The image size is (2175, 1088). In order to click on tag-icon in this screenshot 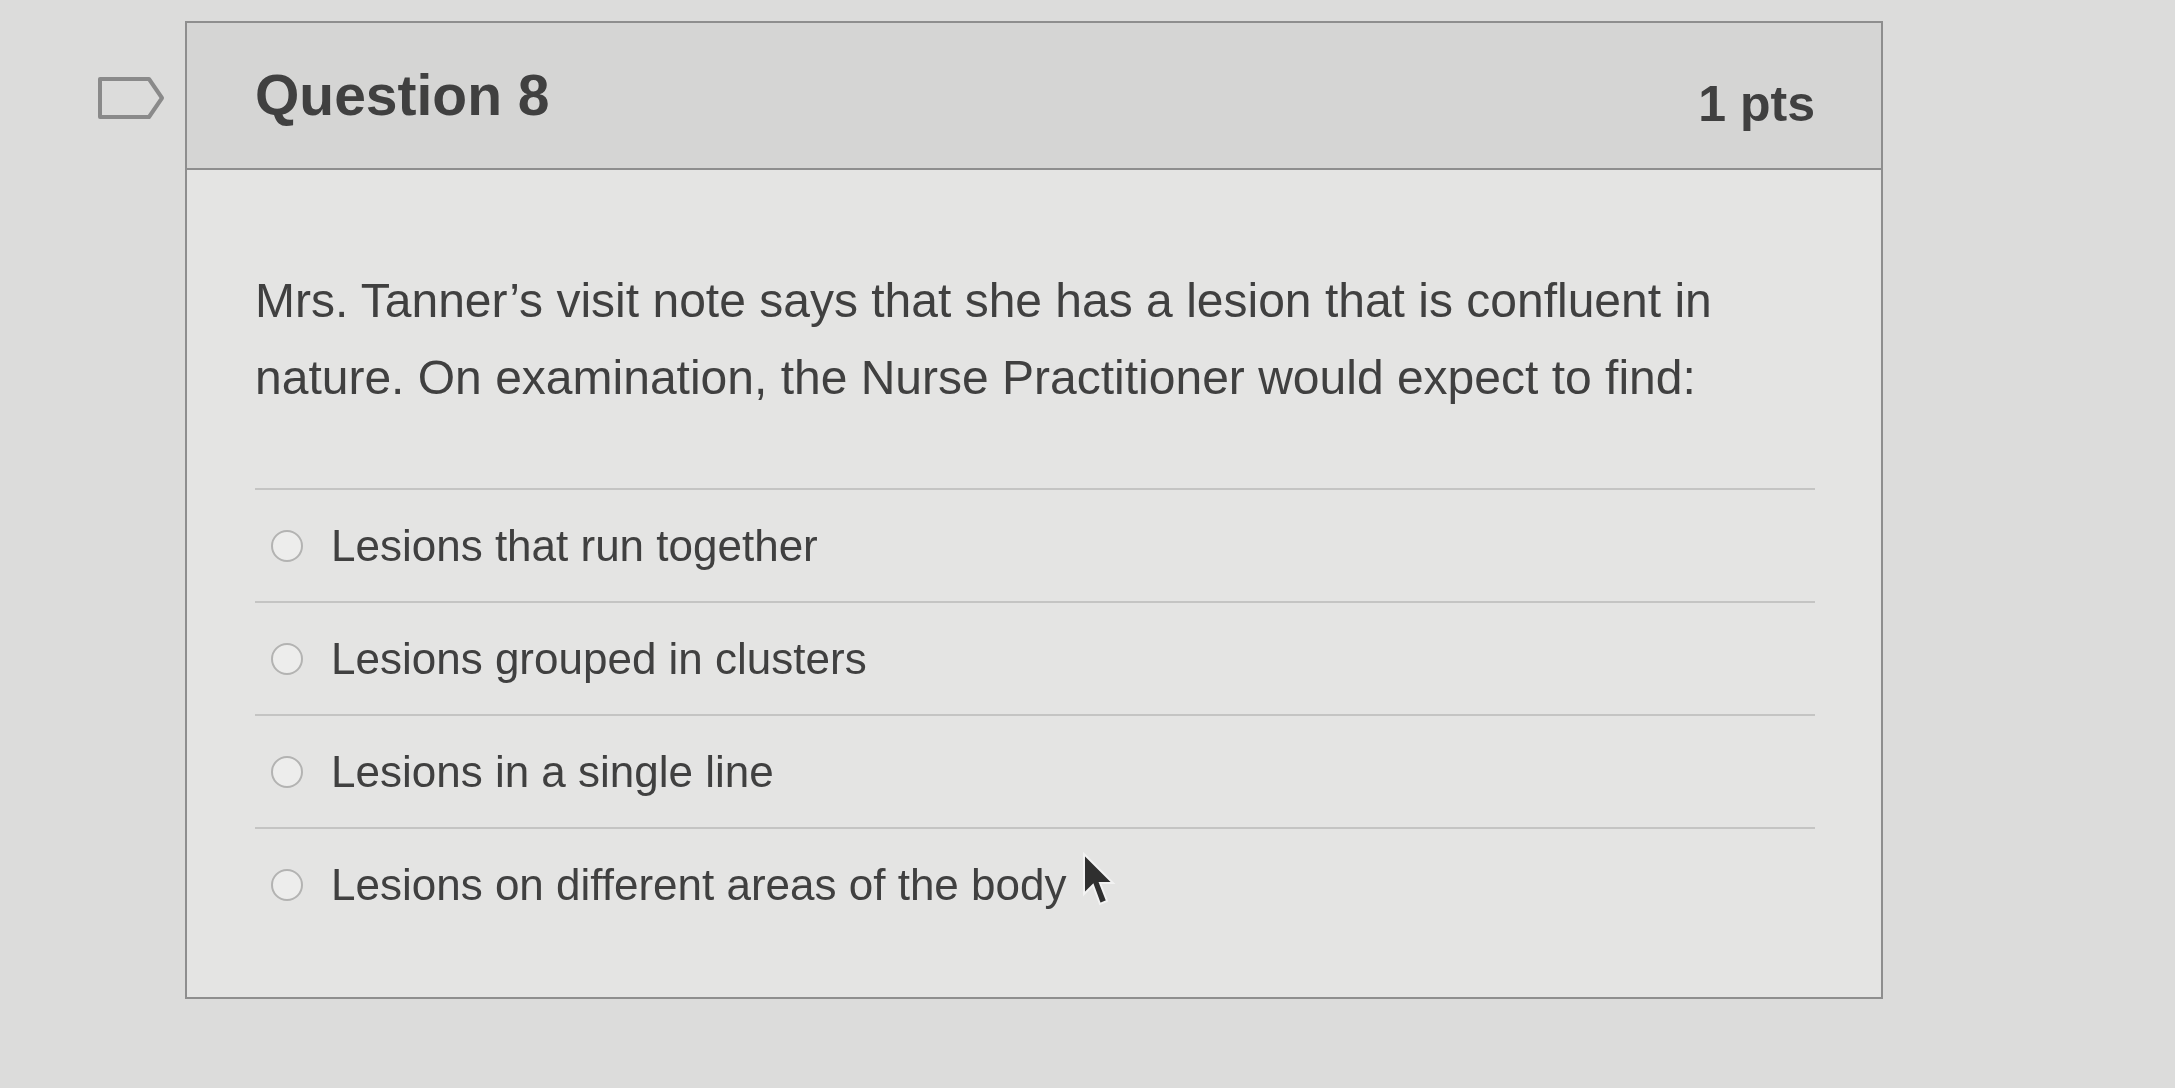, I will do `click(131, 98)`.